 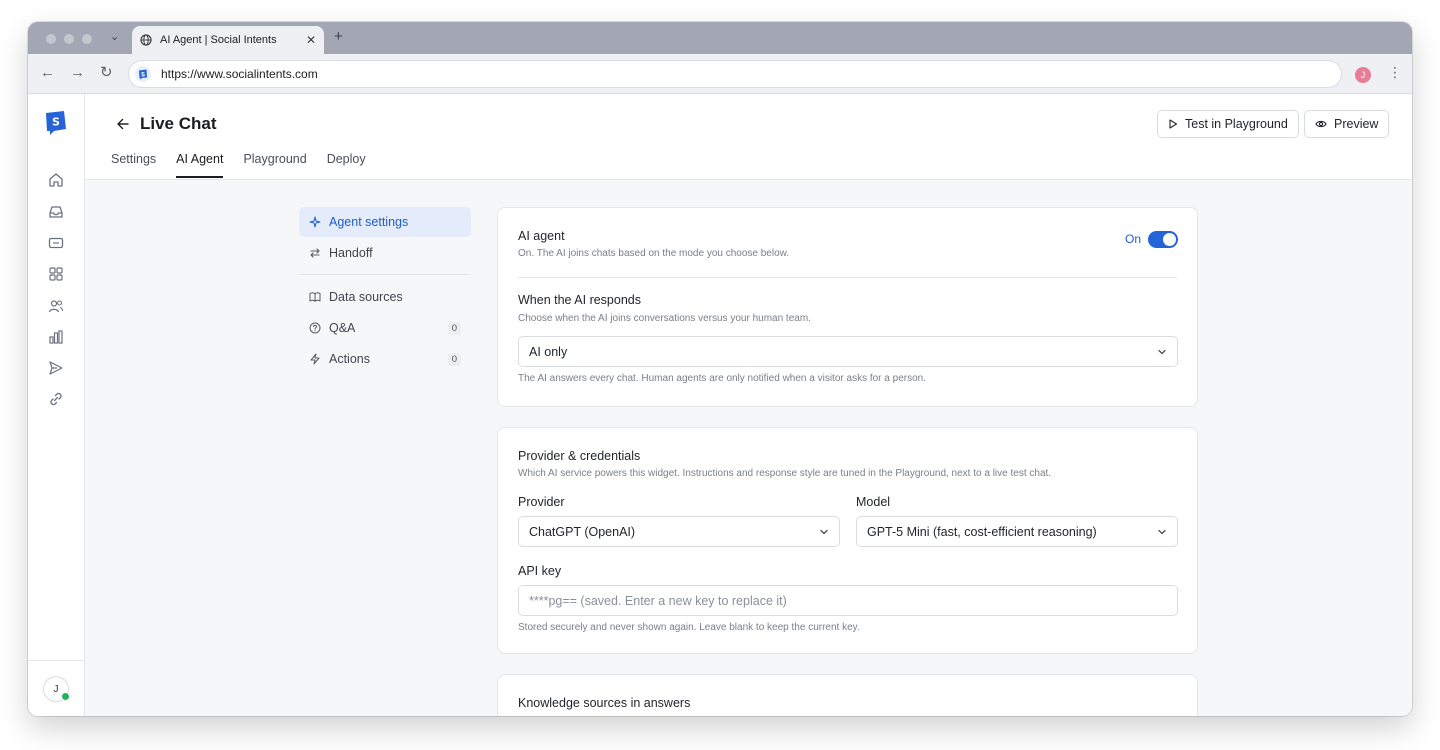 I want to click on subnav-item-label: Actions, so click(x=349, y=359).